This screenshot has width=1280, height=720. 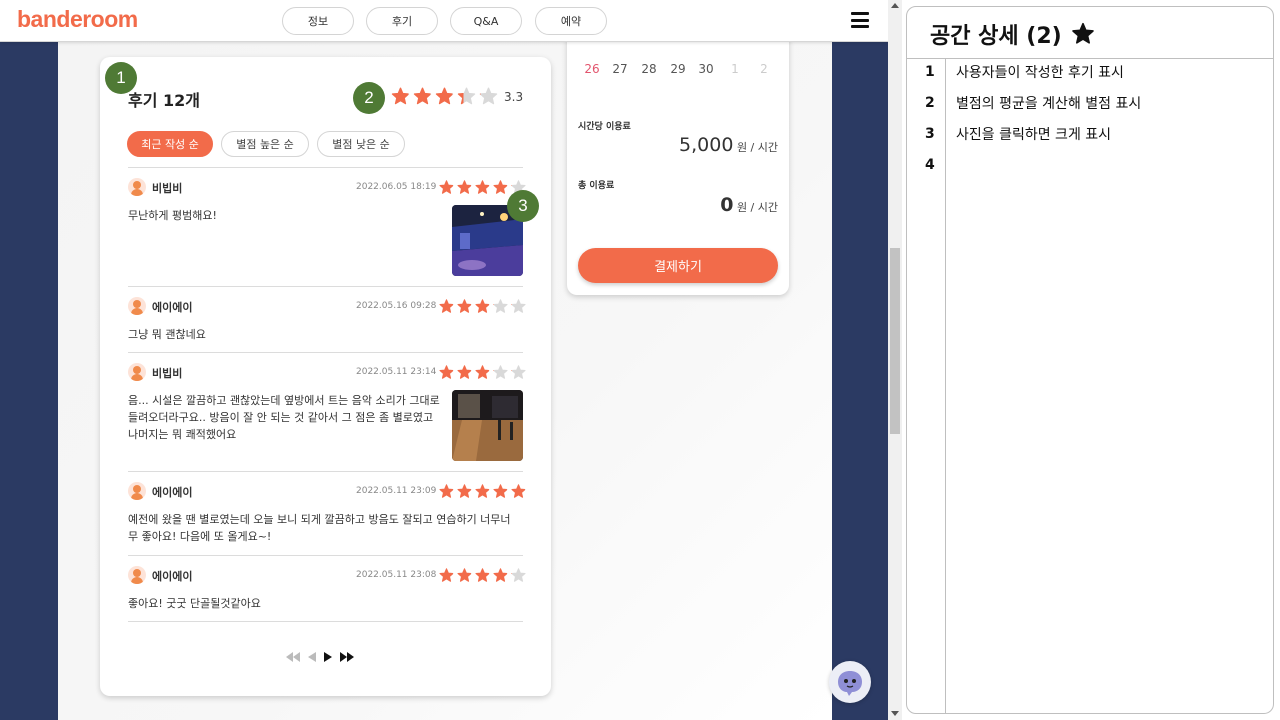 I want to click on calendar-day: 28, so click(x=649, y=69).